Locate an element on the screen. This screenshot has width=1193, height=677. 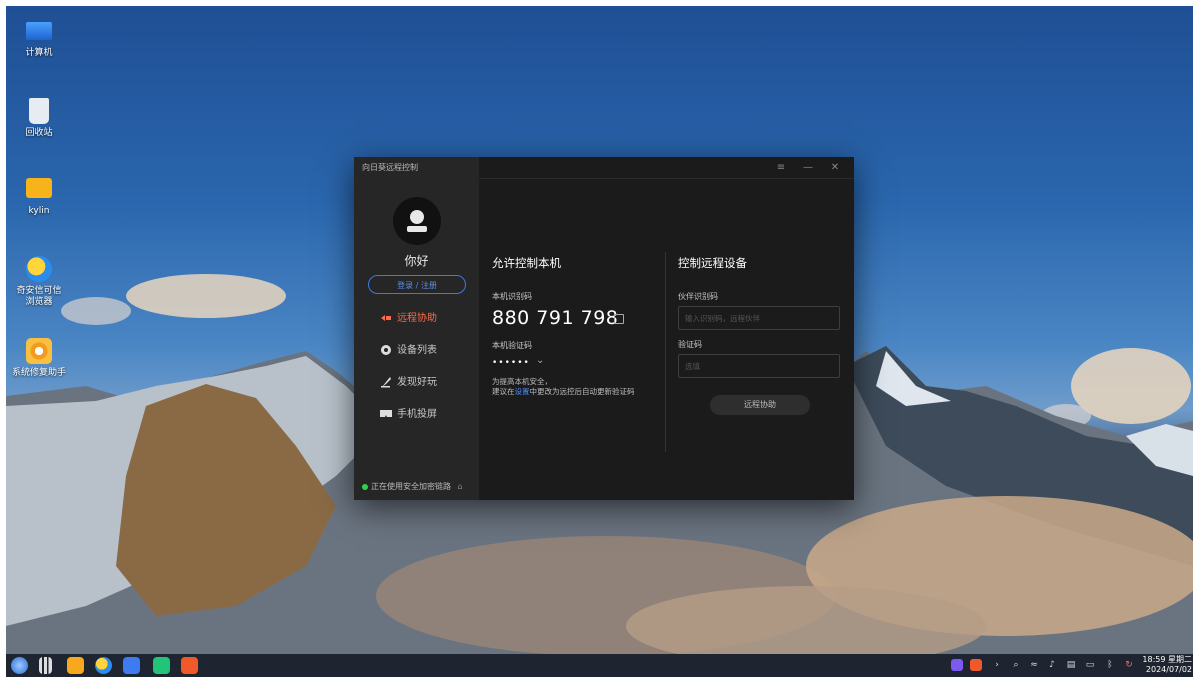
clock-time: 18:59 星期二 is located at coordinates (1167, 659).